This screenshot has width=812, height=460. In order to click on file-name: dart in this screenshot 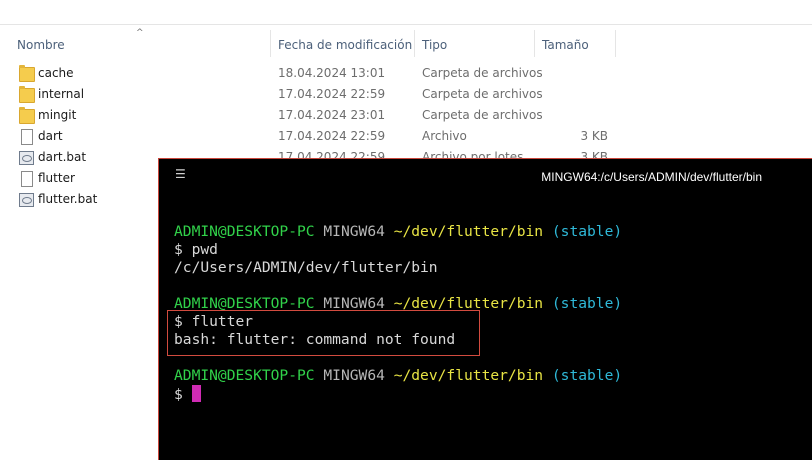, I will do `click(50, 136)`.